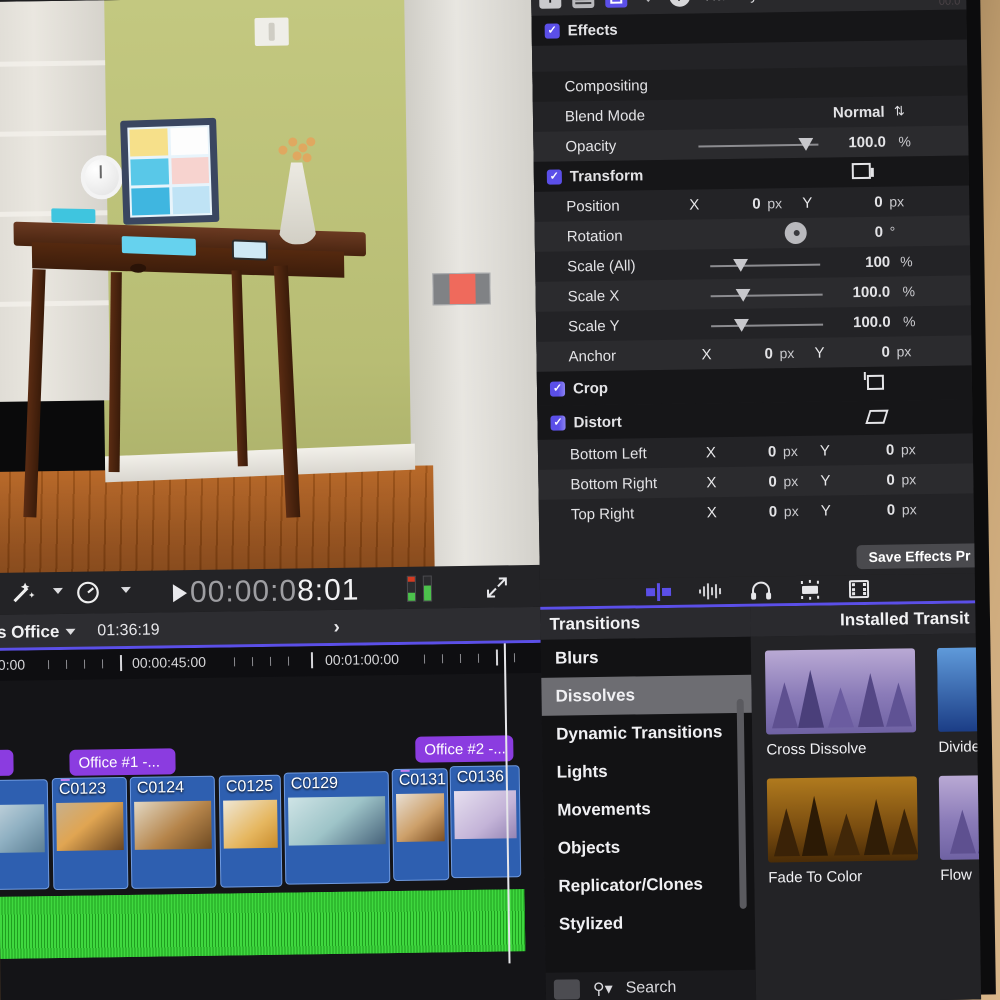  Describe the element at coordinates (959, 701) in the screenshot. I see `transition-divide: Divide` at that location.